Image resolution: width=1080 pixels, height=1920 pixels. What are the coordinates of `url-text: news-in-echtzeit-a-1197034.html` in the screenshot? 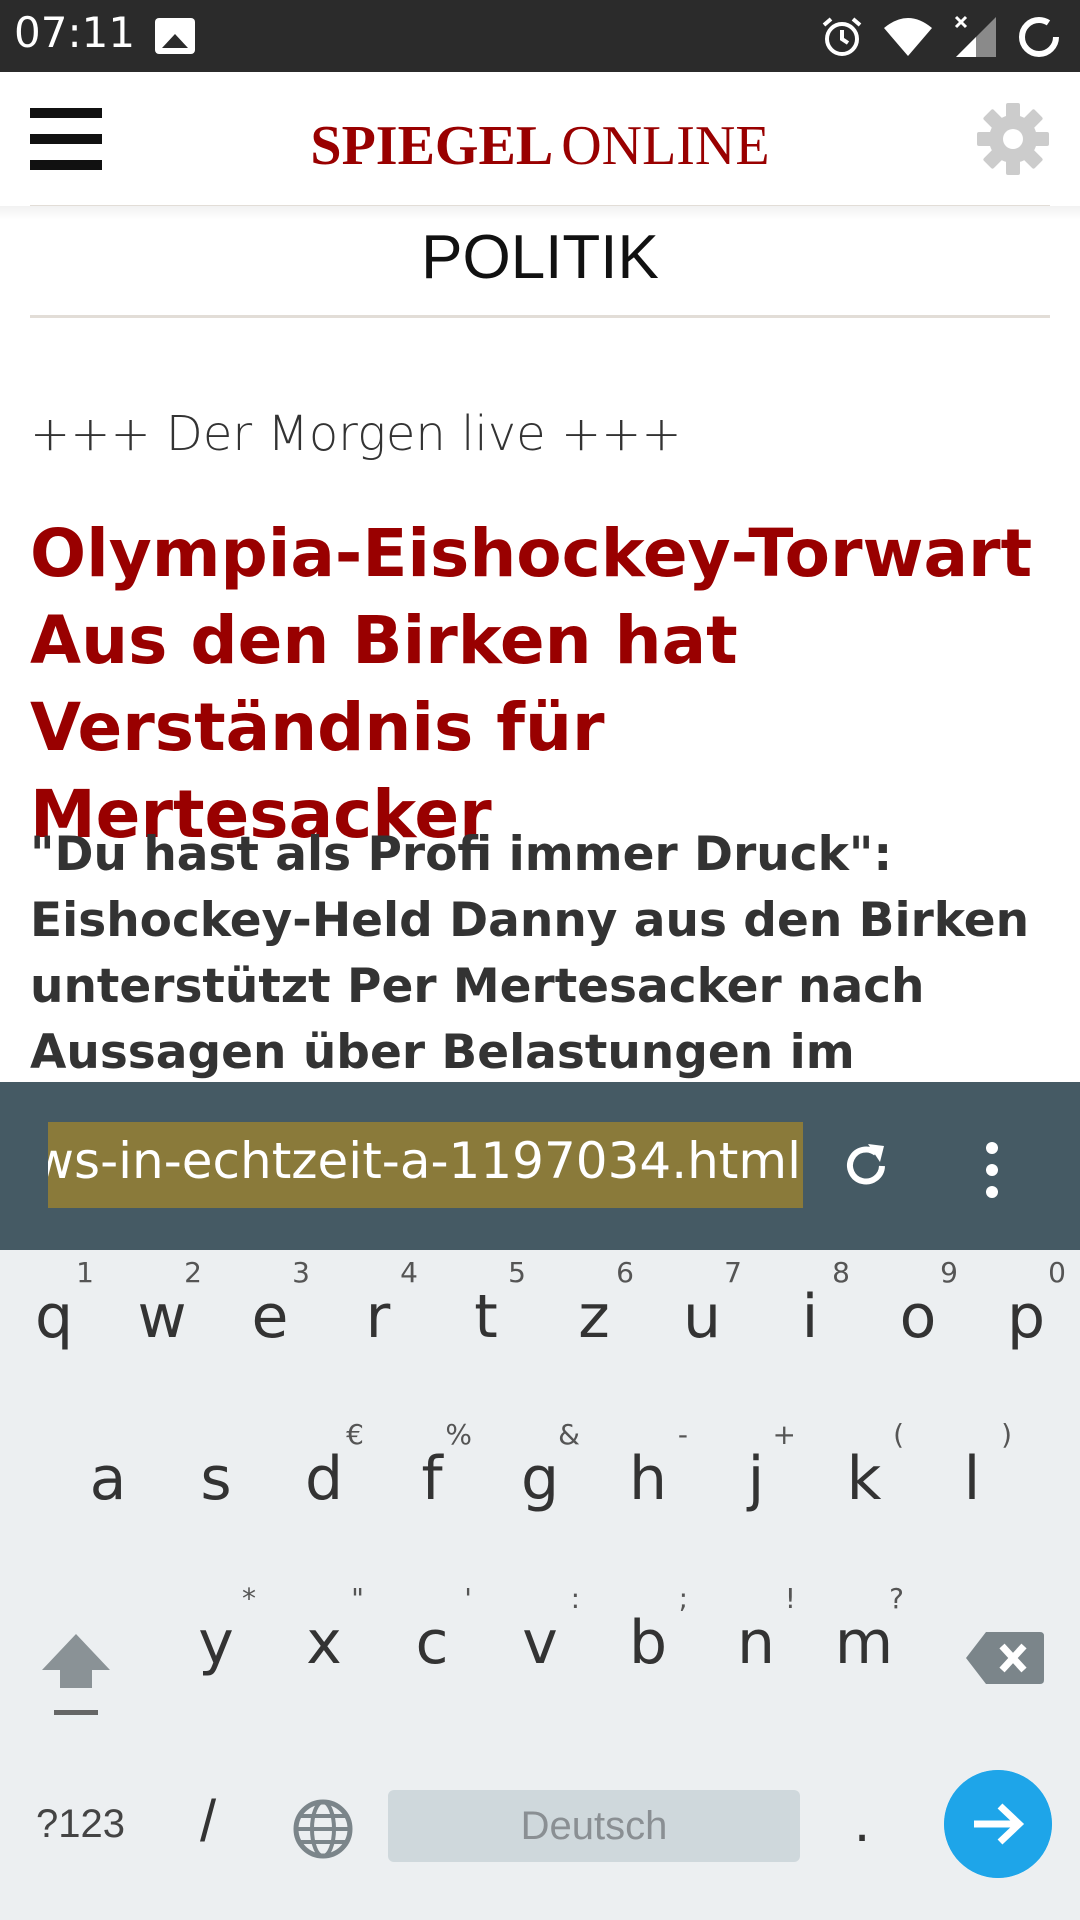 It's located at (424, 1161).